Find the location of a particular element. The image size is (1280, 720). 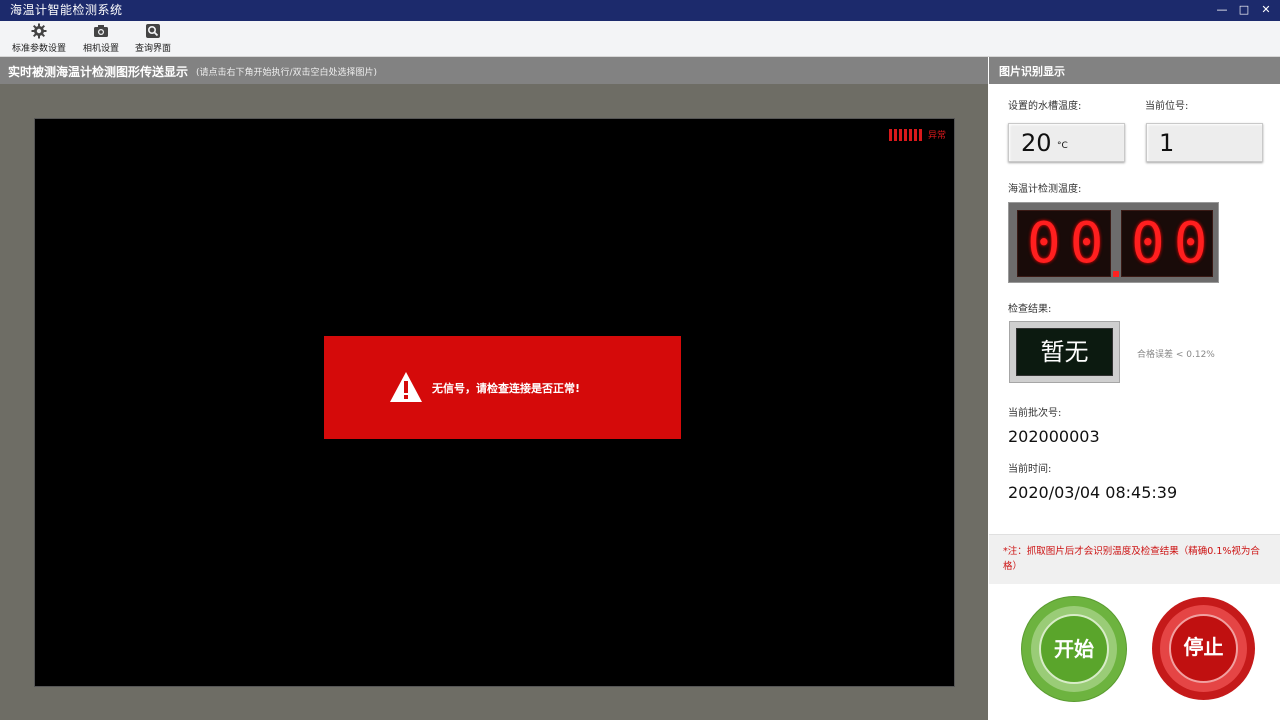

led-decimal-point is located at coordinates (1116, 274).